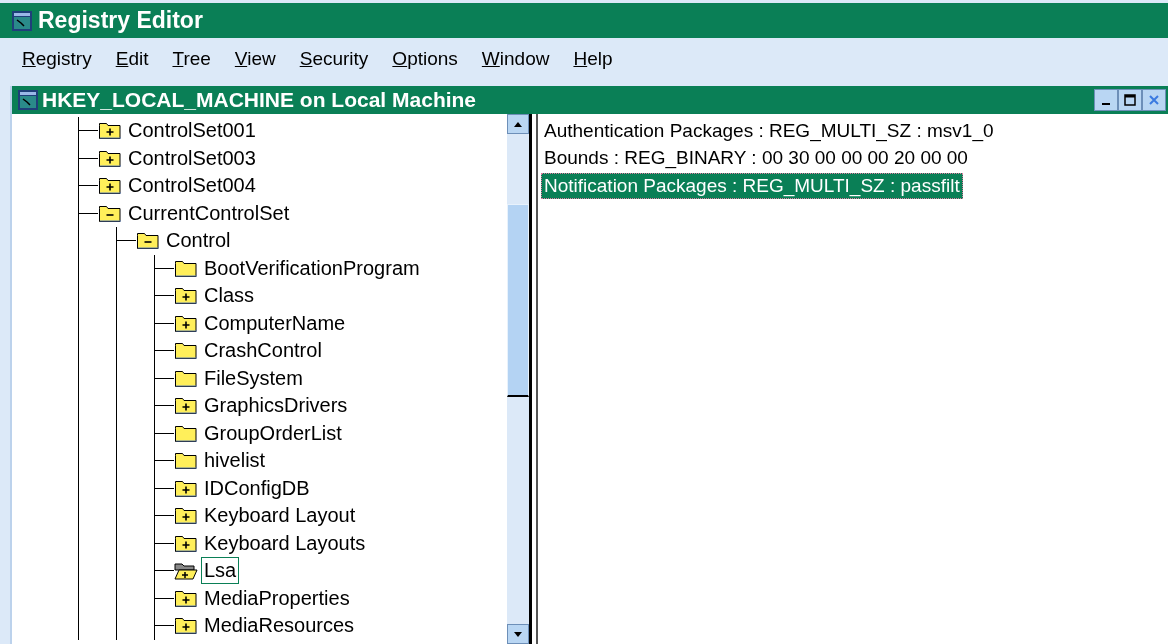 Image resolution: width=1168 pixels, height=644 pixels. I want to click on registry-key: hivelist, so click(235, 461).